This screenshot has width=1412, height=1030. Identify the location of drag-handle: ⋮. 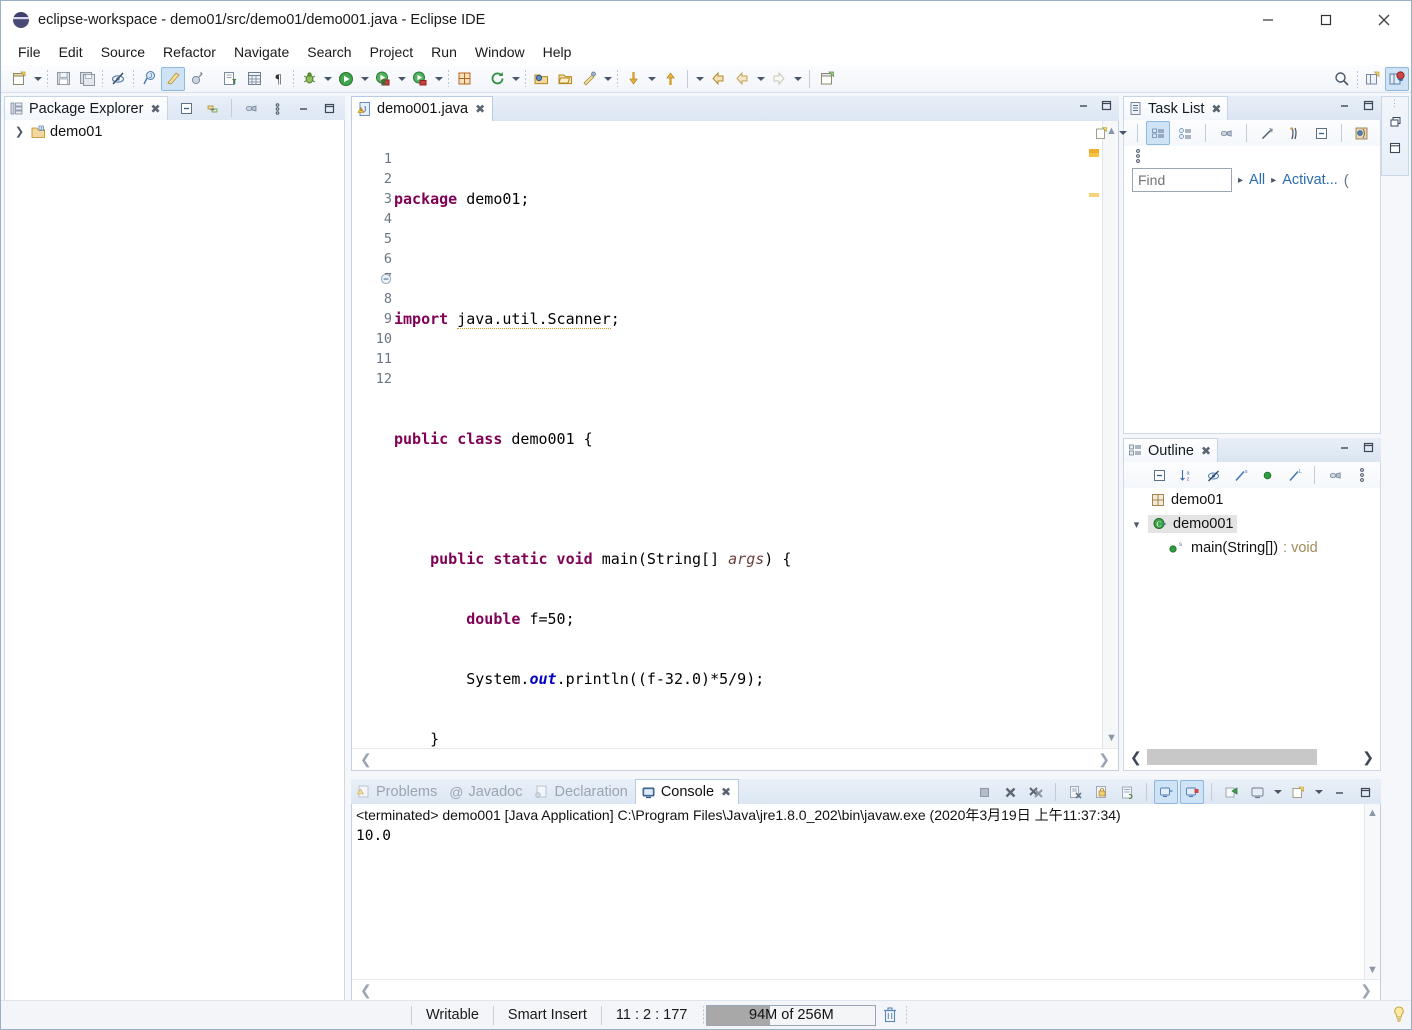
(1395, 103).